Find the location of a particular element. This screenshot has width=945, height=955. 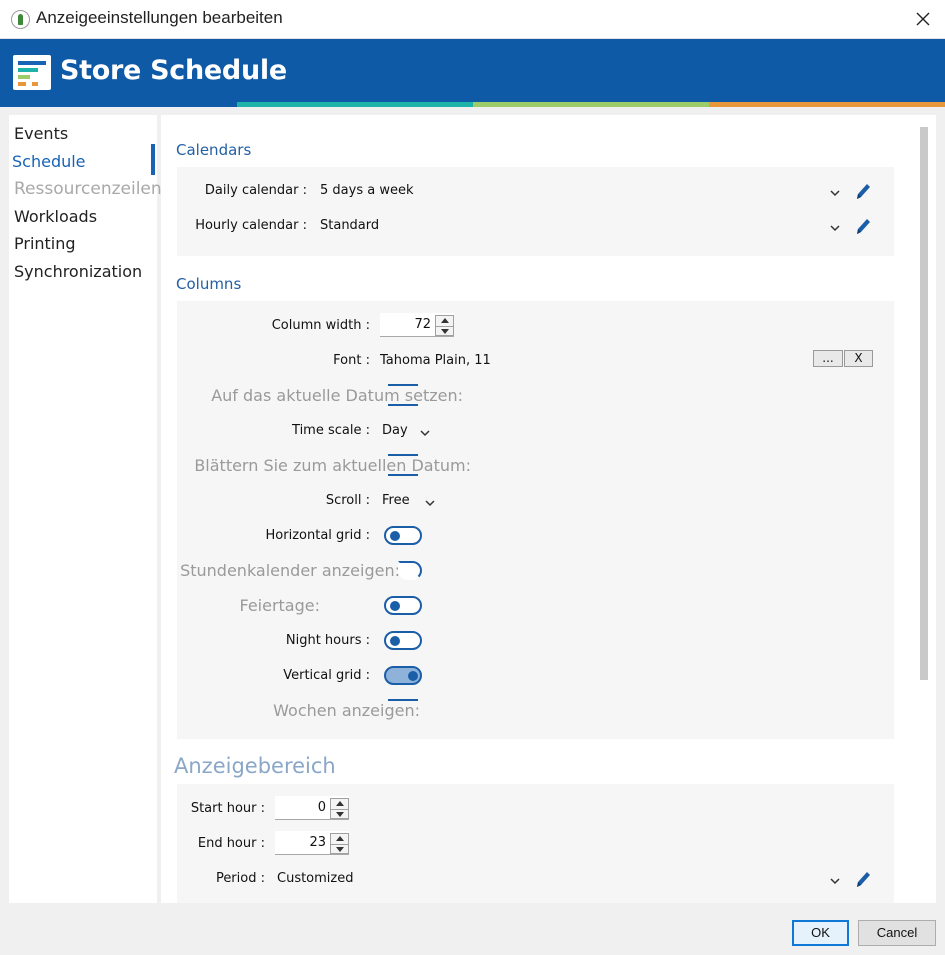

start-hour-value: 0 is located at coordinates (321, 807).